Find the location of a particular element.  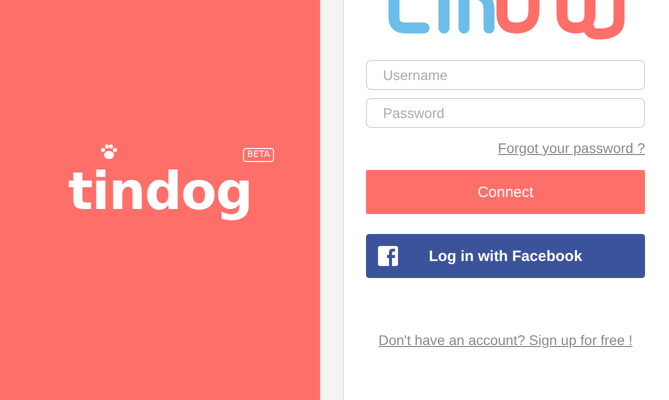

password-field: Password is located at coordinates (505, 113).